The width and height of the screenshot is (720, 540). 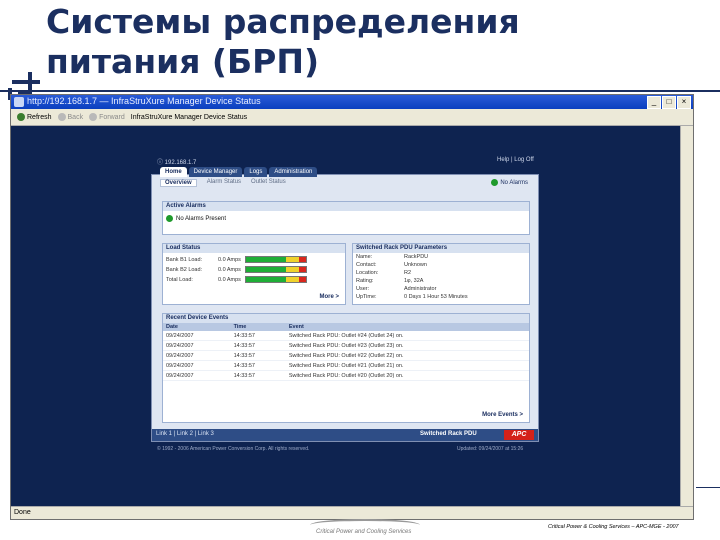 I want to click on back-button: Back, so click(x=70, y=117).